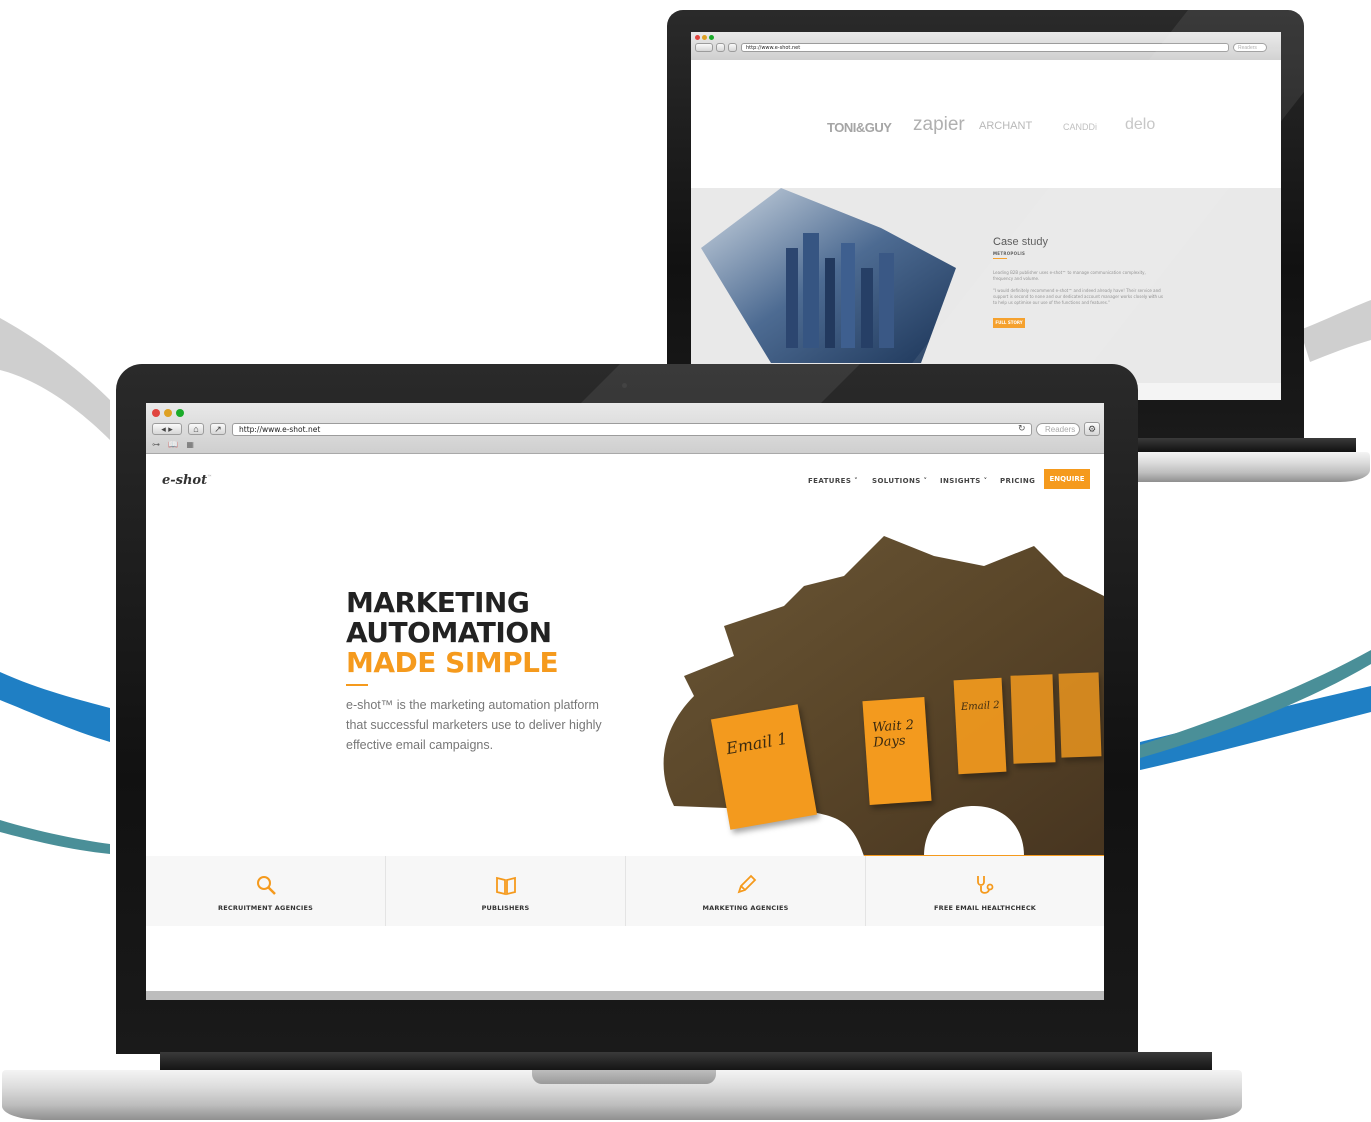 Image resolution: width=1371 pixels, height=1122 pixels. What do you see at coordinates (266, 885) in the screenshot?
I see `magnifier-icon` at bounding box center [266, 885].